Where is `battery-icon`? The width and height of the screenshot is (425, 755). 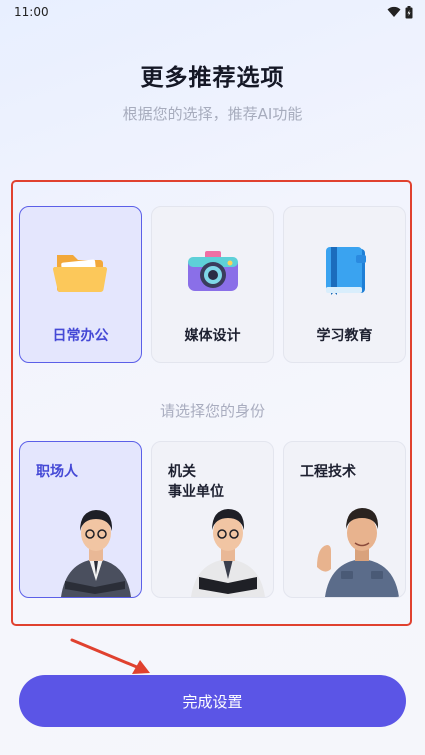
battery-icon is located at coordinates (409, 11).